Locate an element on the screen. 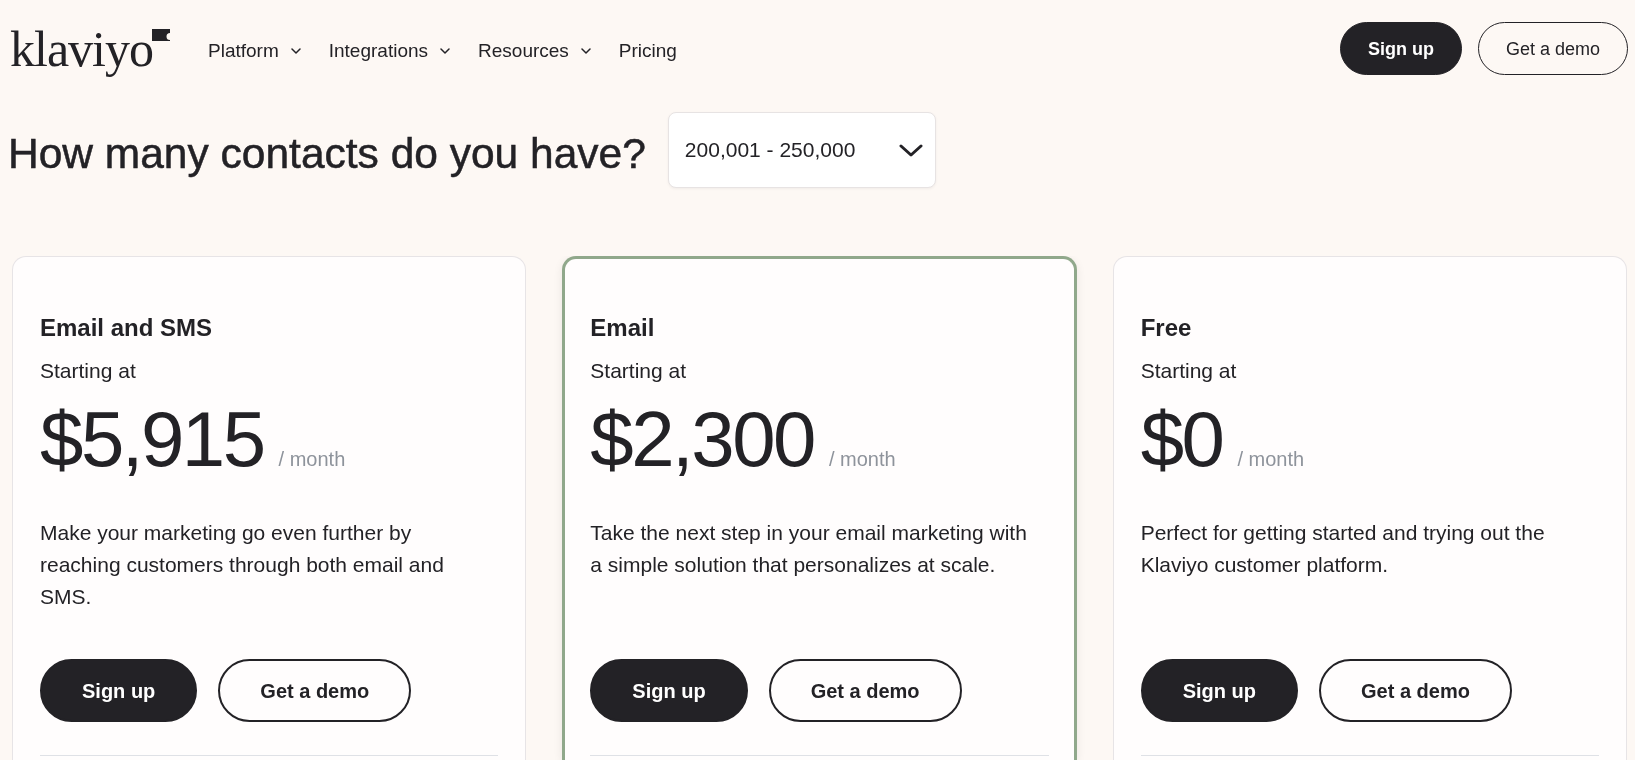 The height and width of the screenshot is (760, 1635). nav-link: Resources is located at coordinates (534, 51).